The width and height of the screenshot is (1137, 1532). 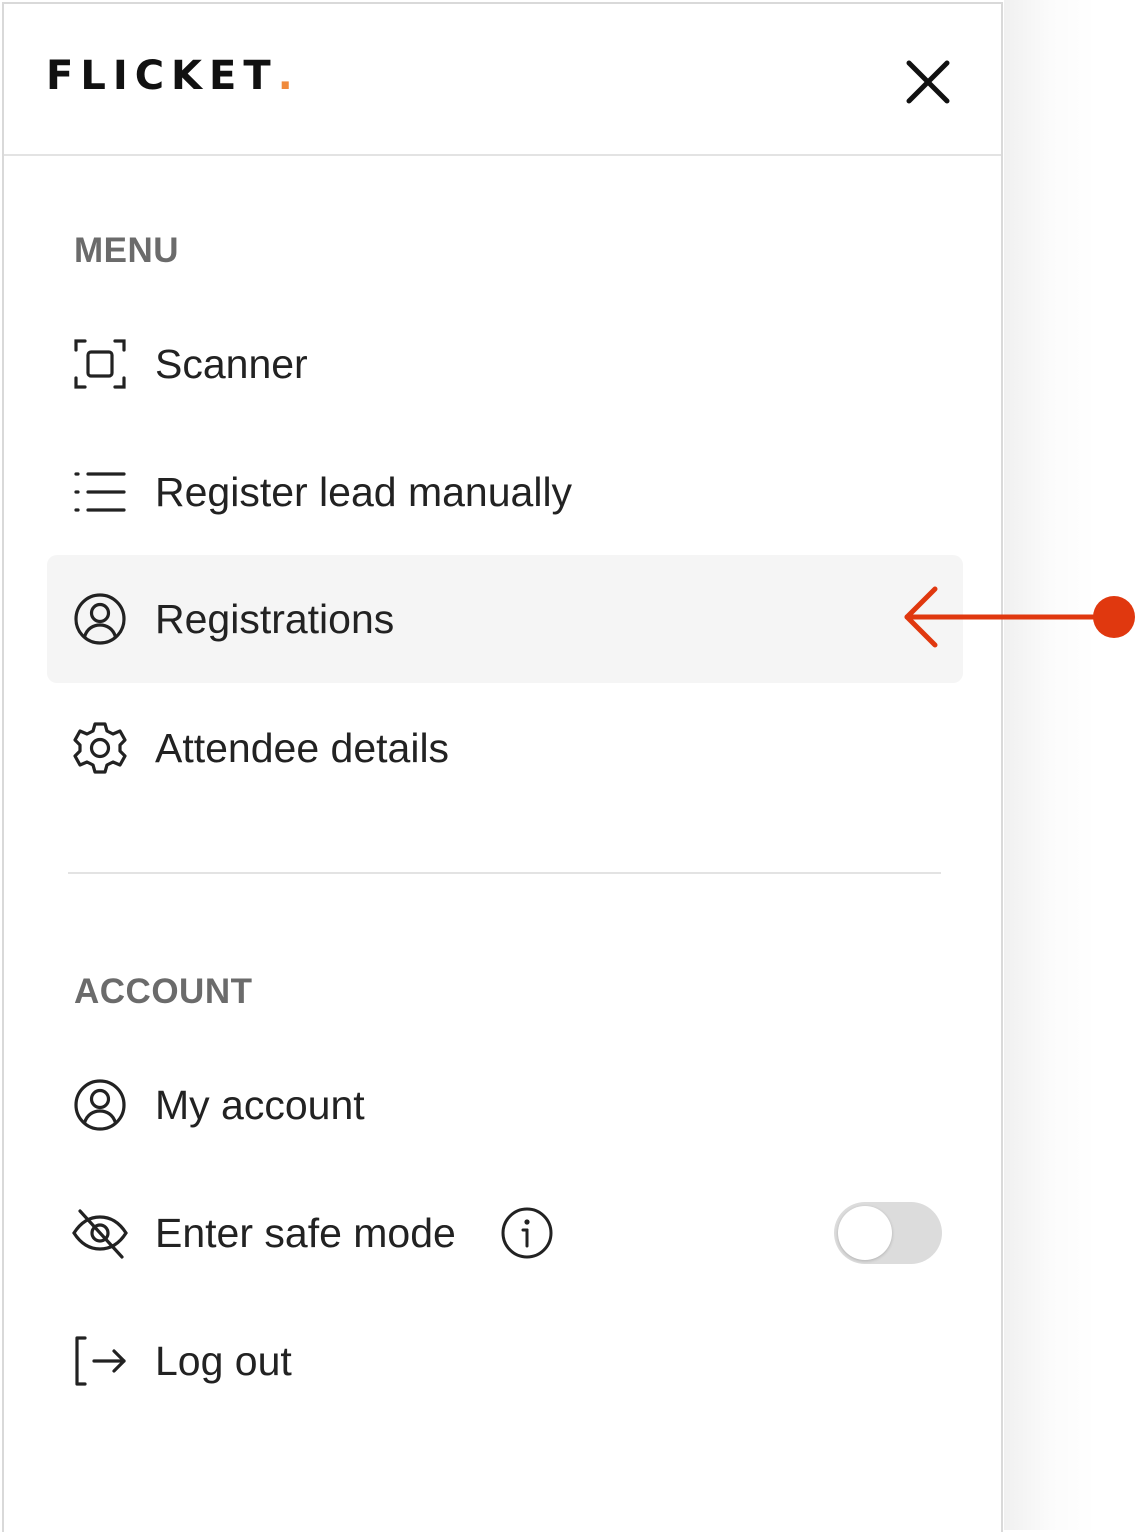 I want to click on flicket-logo: FLICKET., so click(x=169, y=76).